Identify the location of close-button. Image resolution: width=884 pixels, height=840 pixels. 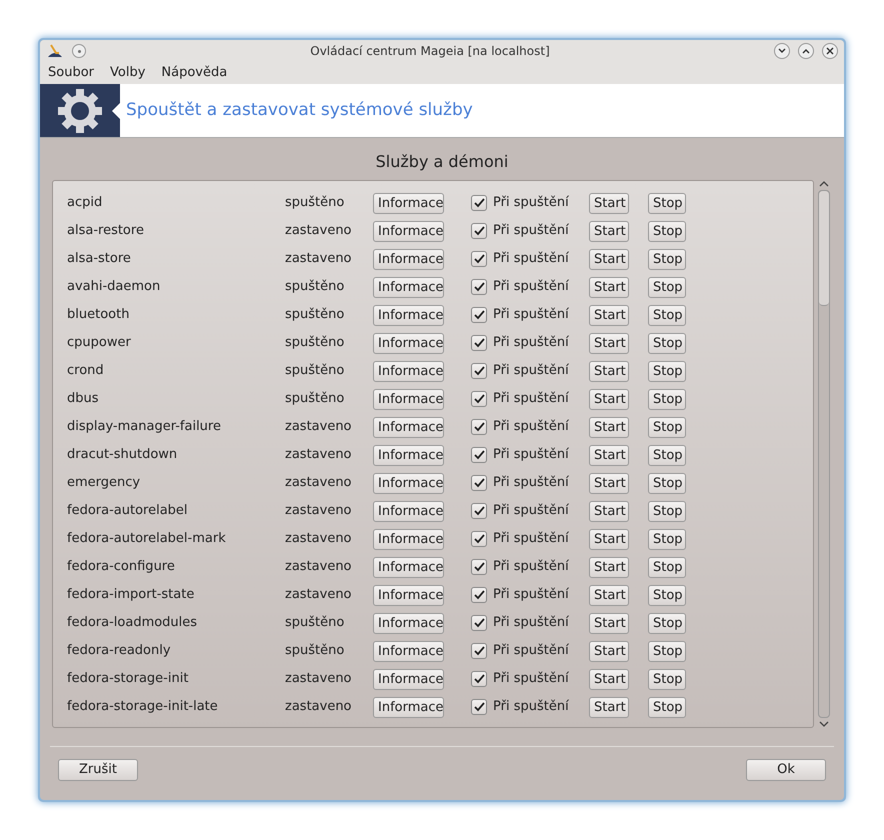
(830, 51).